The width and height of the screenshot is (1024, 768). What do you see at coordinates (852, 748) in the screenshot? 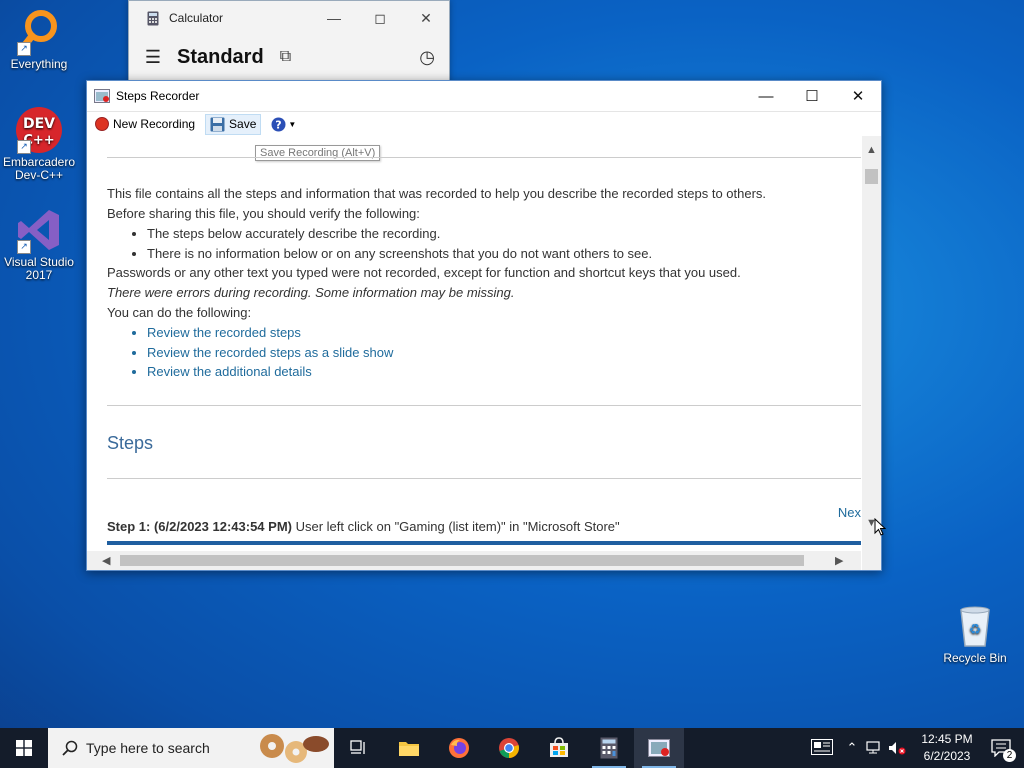
I see `chevron-up-icon: ⌃` at bounding box center [852, 748].